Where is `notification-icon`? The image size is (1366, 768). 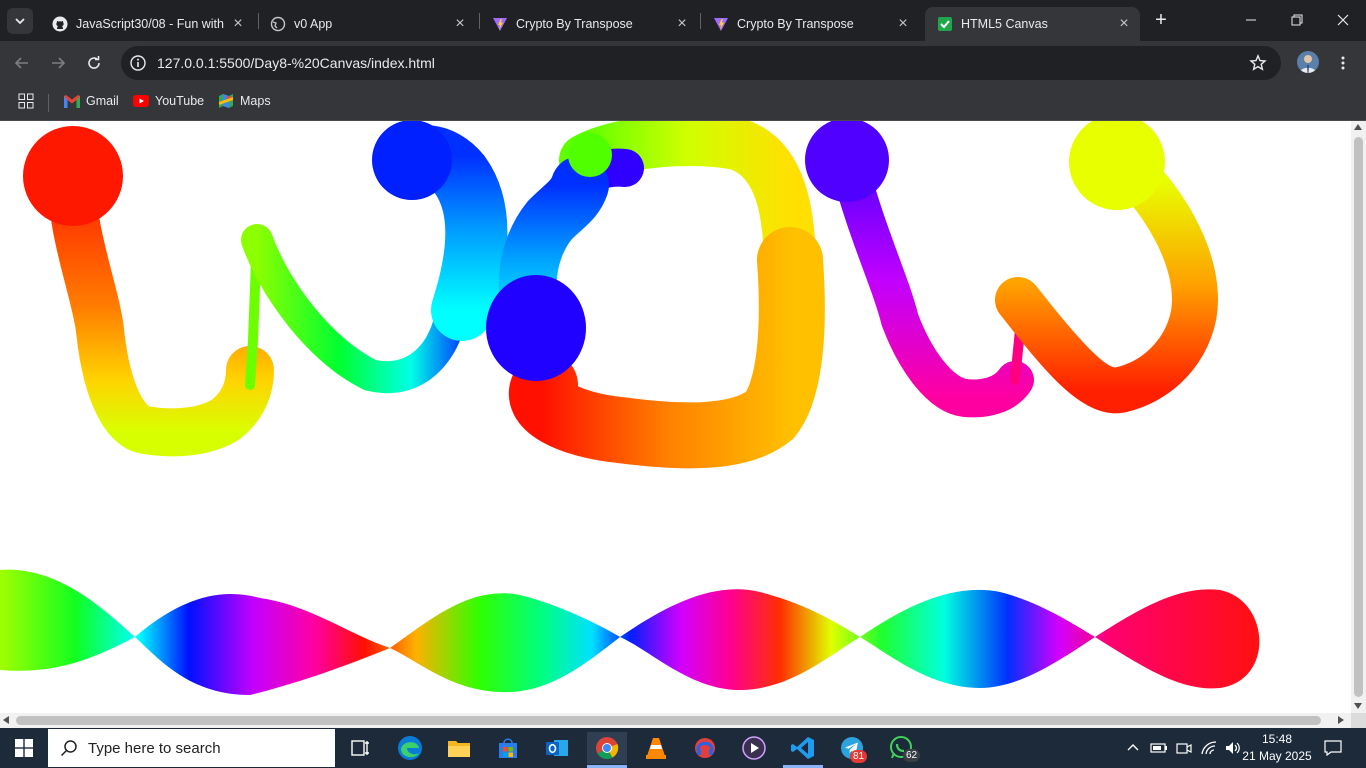 notification-icon is located at coordinates (1333, 748).